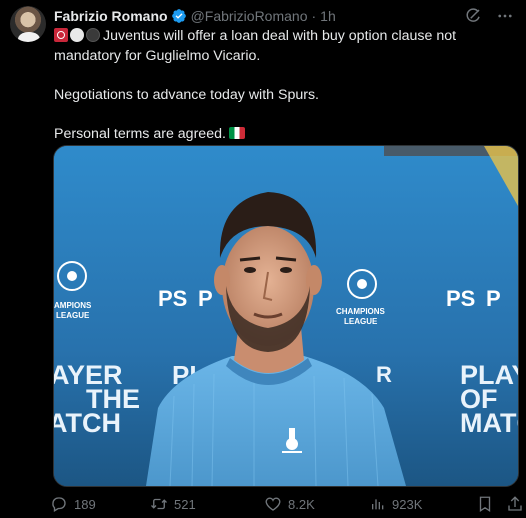  What do you see at coordinates (407, 504) in the screenshot?
I see `views-count: 923K` at bounding box center [407, 504].